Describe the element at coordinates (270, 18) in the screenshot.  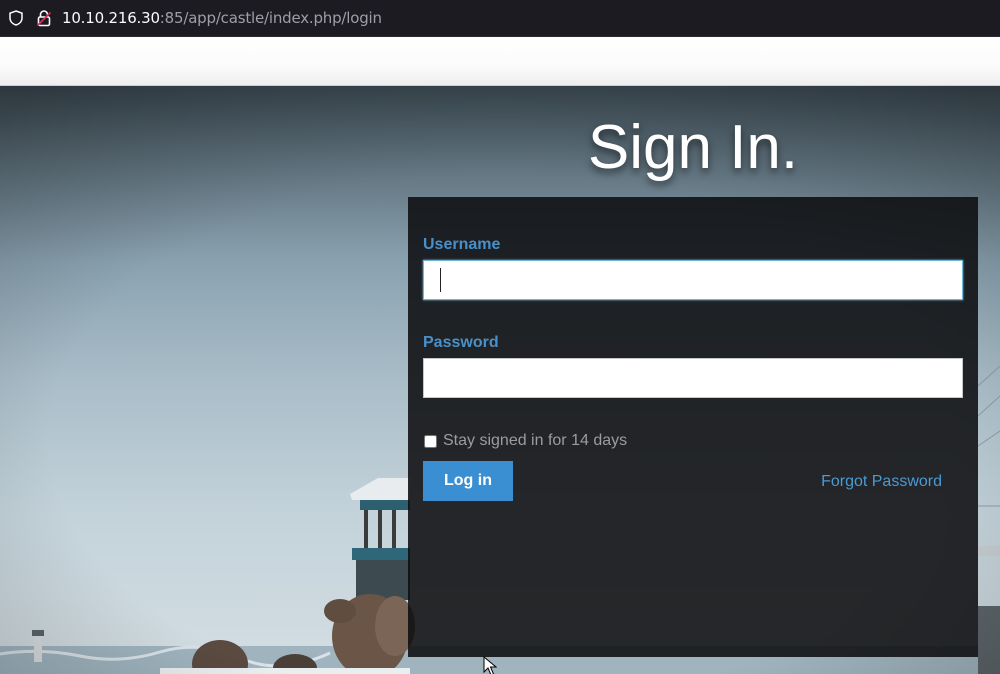
I see `url-path: :85/app/castle/index.php/login` at that location.